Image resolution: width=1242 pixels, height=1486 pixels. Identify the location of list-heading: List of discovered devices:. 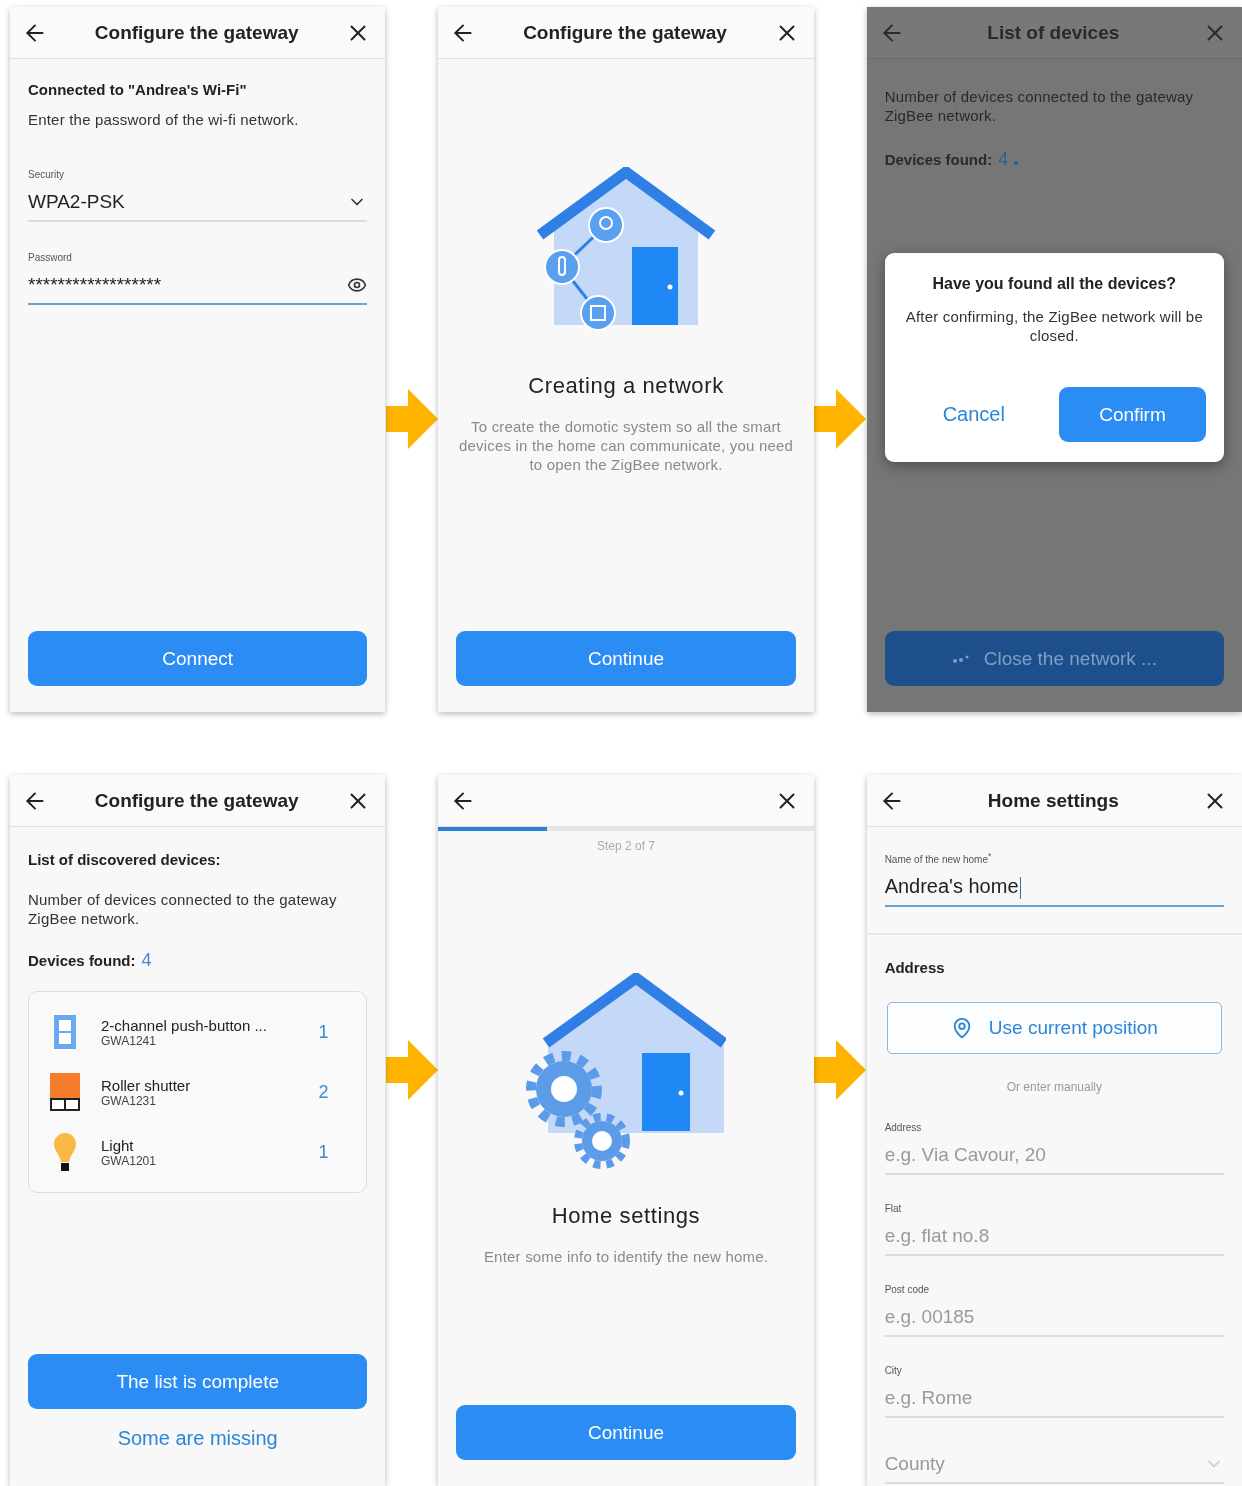
(125, 859).